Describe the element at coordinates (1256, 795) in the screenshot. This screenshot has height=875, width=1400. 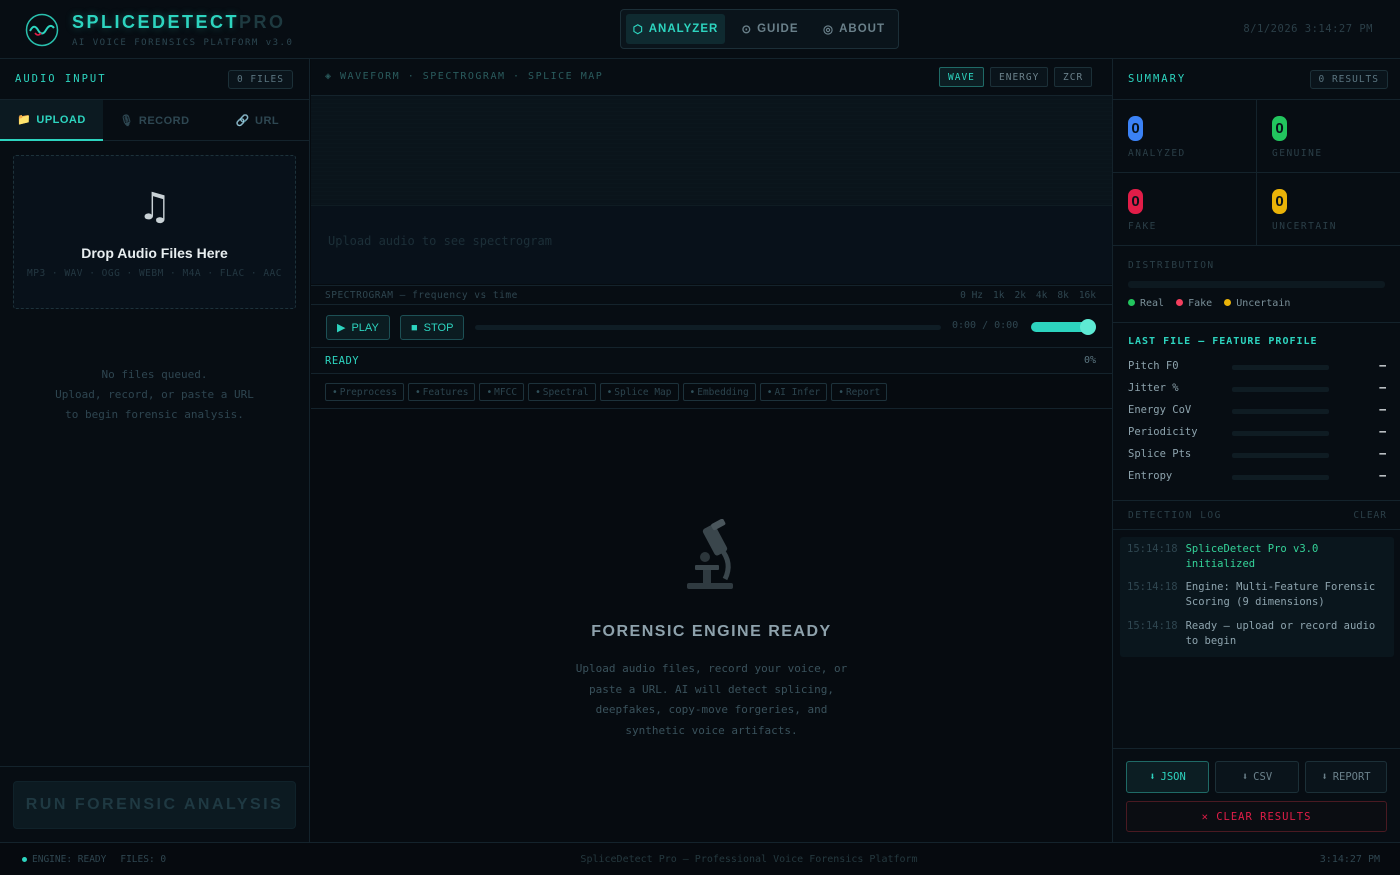
I see `export-section: ⬇ JSON ⬇ CSV ⬇ REPORT ✕ CLEAR RESULTS` at that location.